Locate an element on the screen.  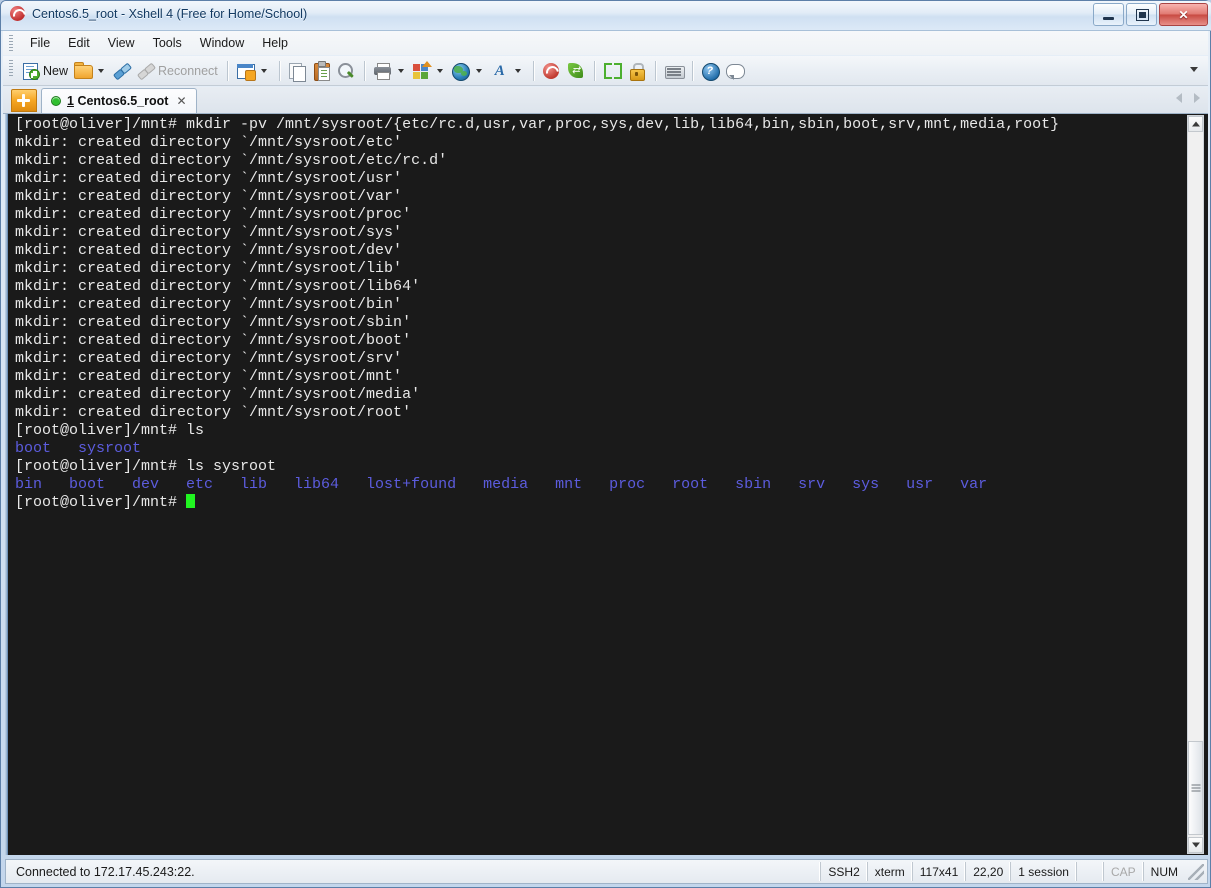
tab-centos65-root: 1 Centos6.5_root ✕ is located at coordinates (119, 100).